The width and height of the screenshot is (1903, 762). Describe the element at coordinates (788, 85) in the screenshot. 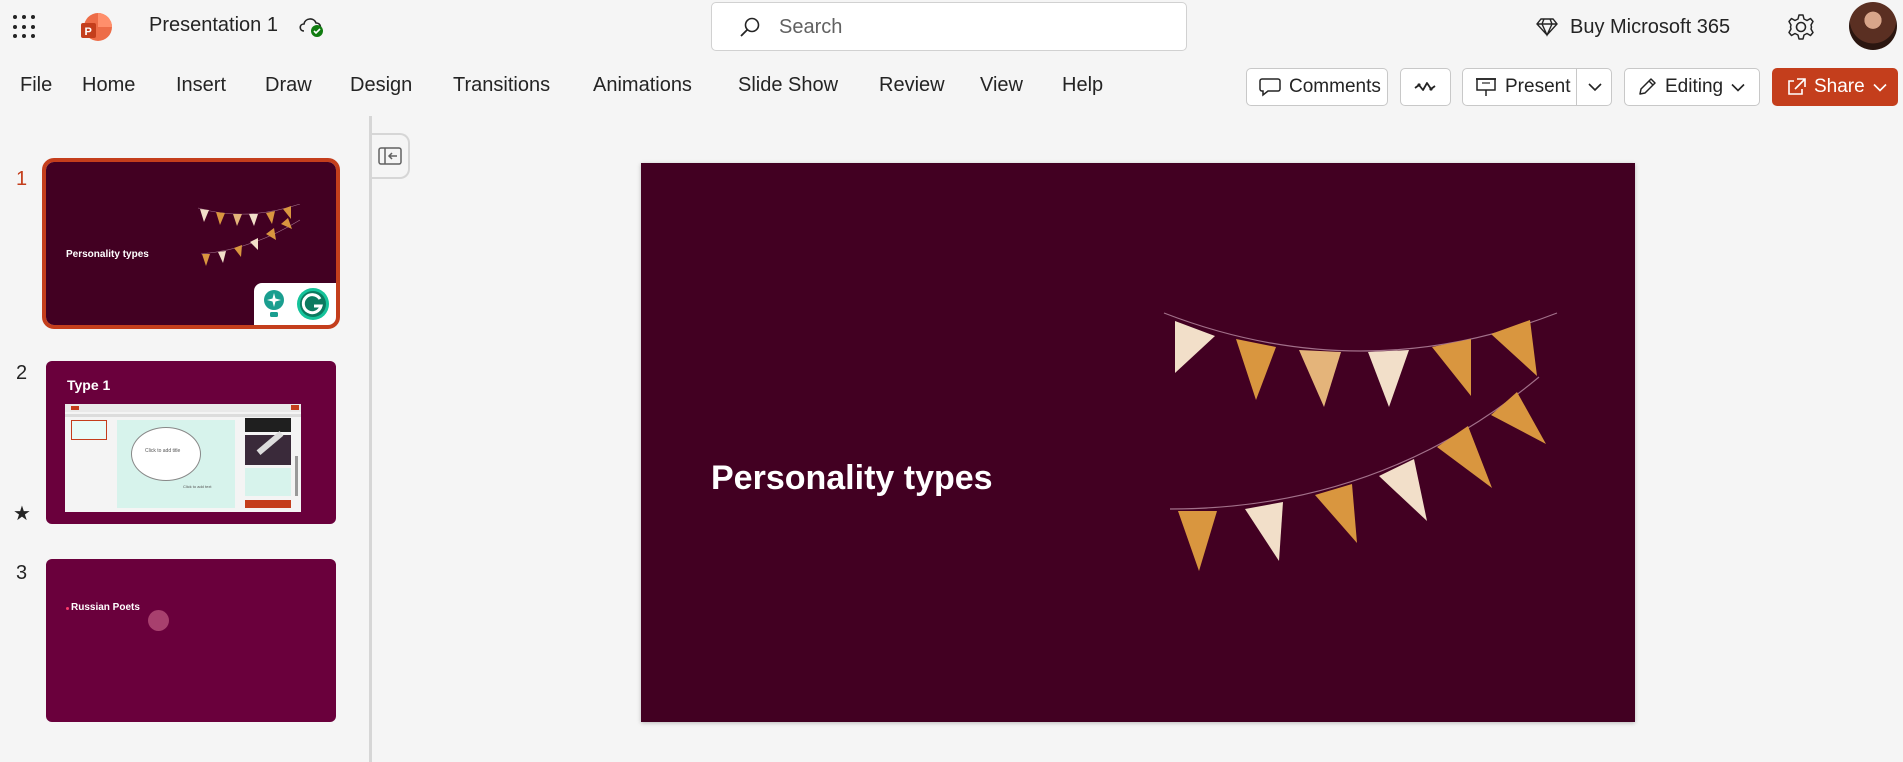

I see `tab-slide-show: Slide Show` at that location.